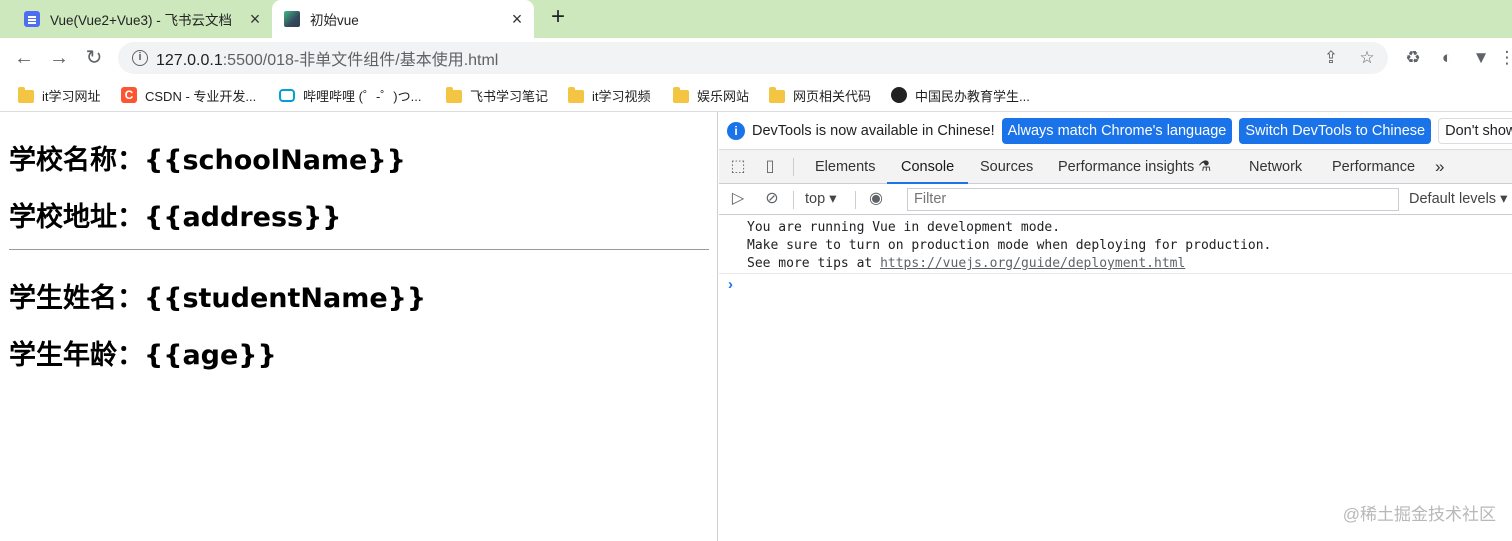 Image resolution: width=1512 pixels, height=541 pixels. What do you see at coordinates (814, 263) in the screenshot?
I see `console-line: See more tips at` at bounding box center [814, 263].